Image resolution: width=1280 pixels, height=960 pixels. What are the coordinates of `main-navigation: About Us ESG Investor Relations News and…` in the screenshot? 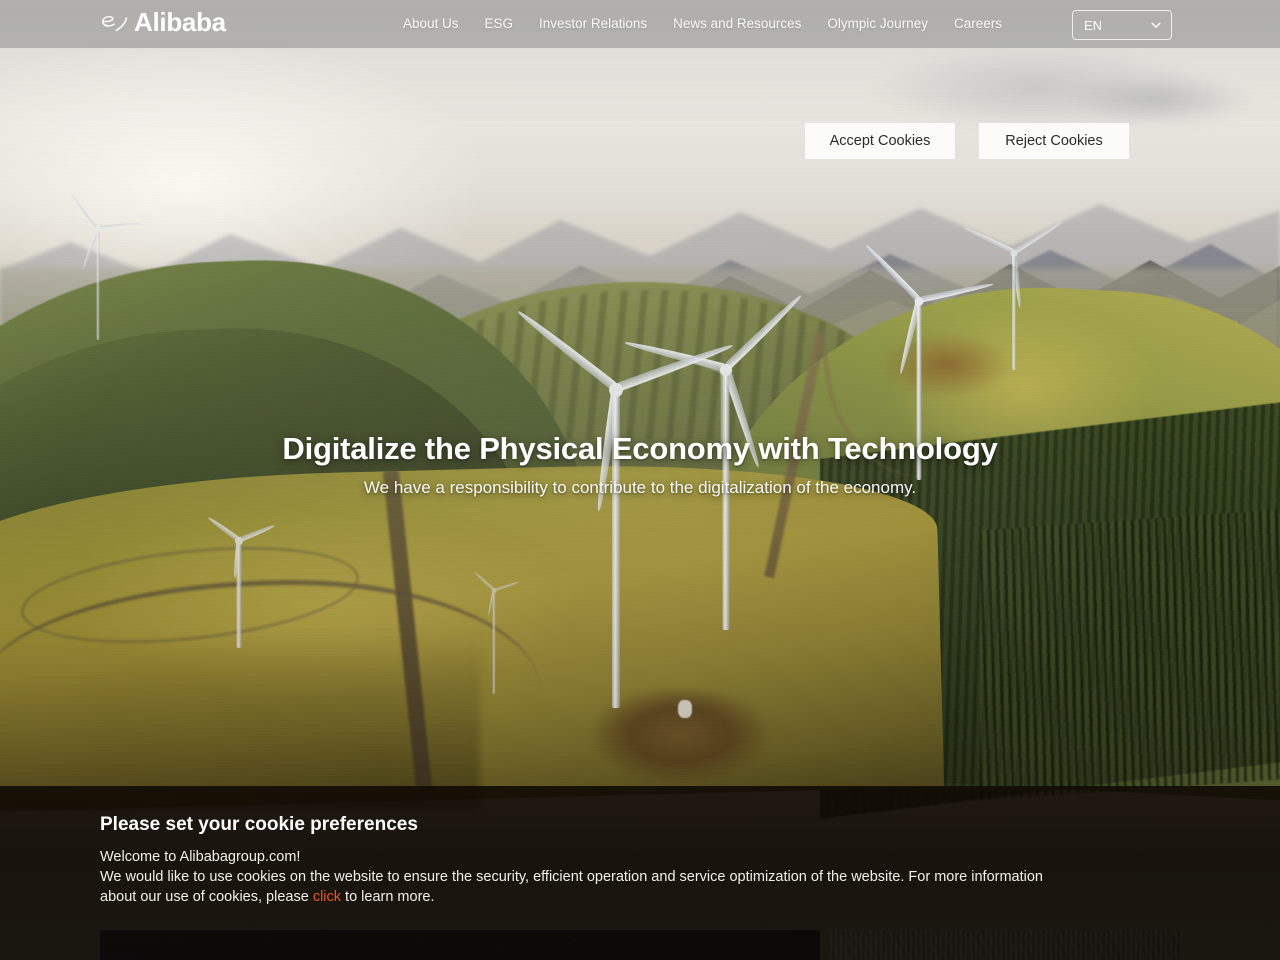 It's located at (702, 24).